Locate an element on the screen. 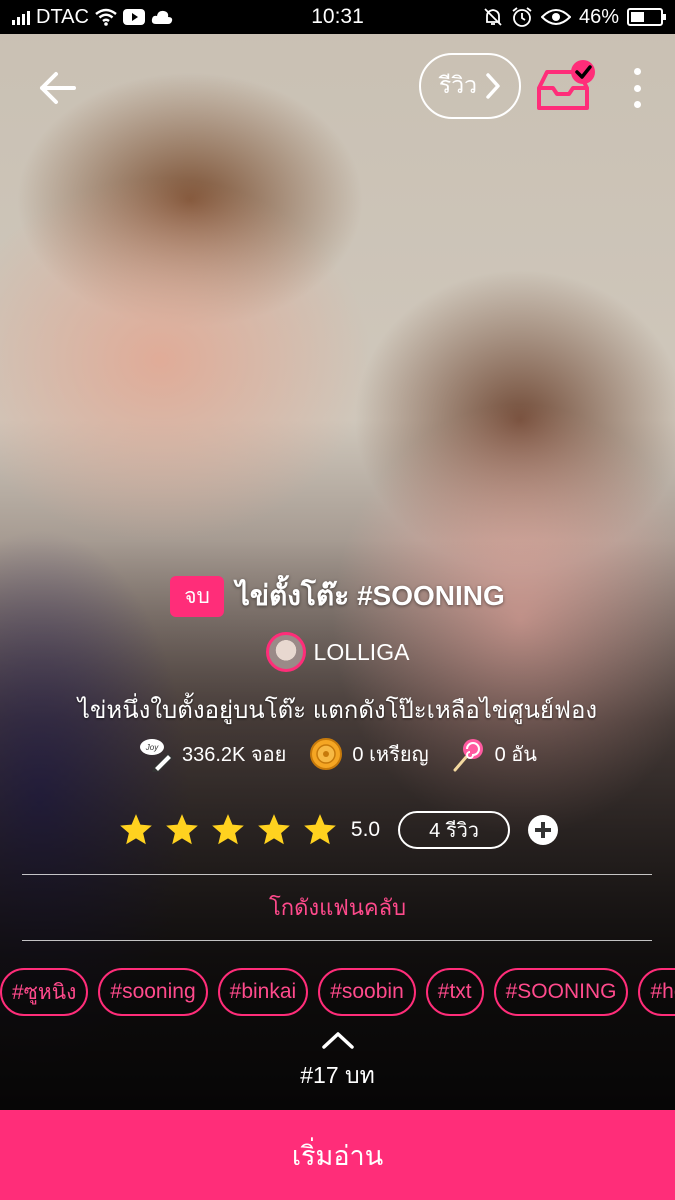  carrier-label: DTAC is located at coordinates (62, 16).